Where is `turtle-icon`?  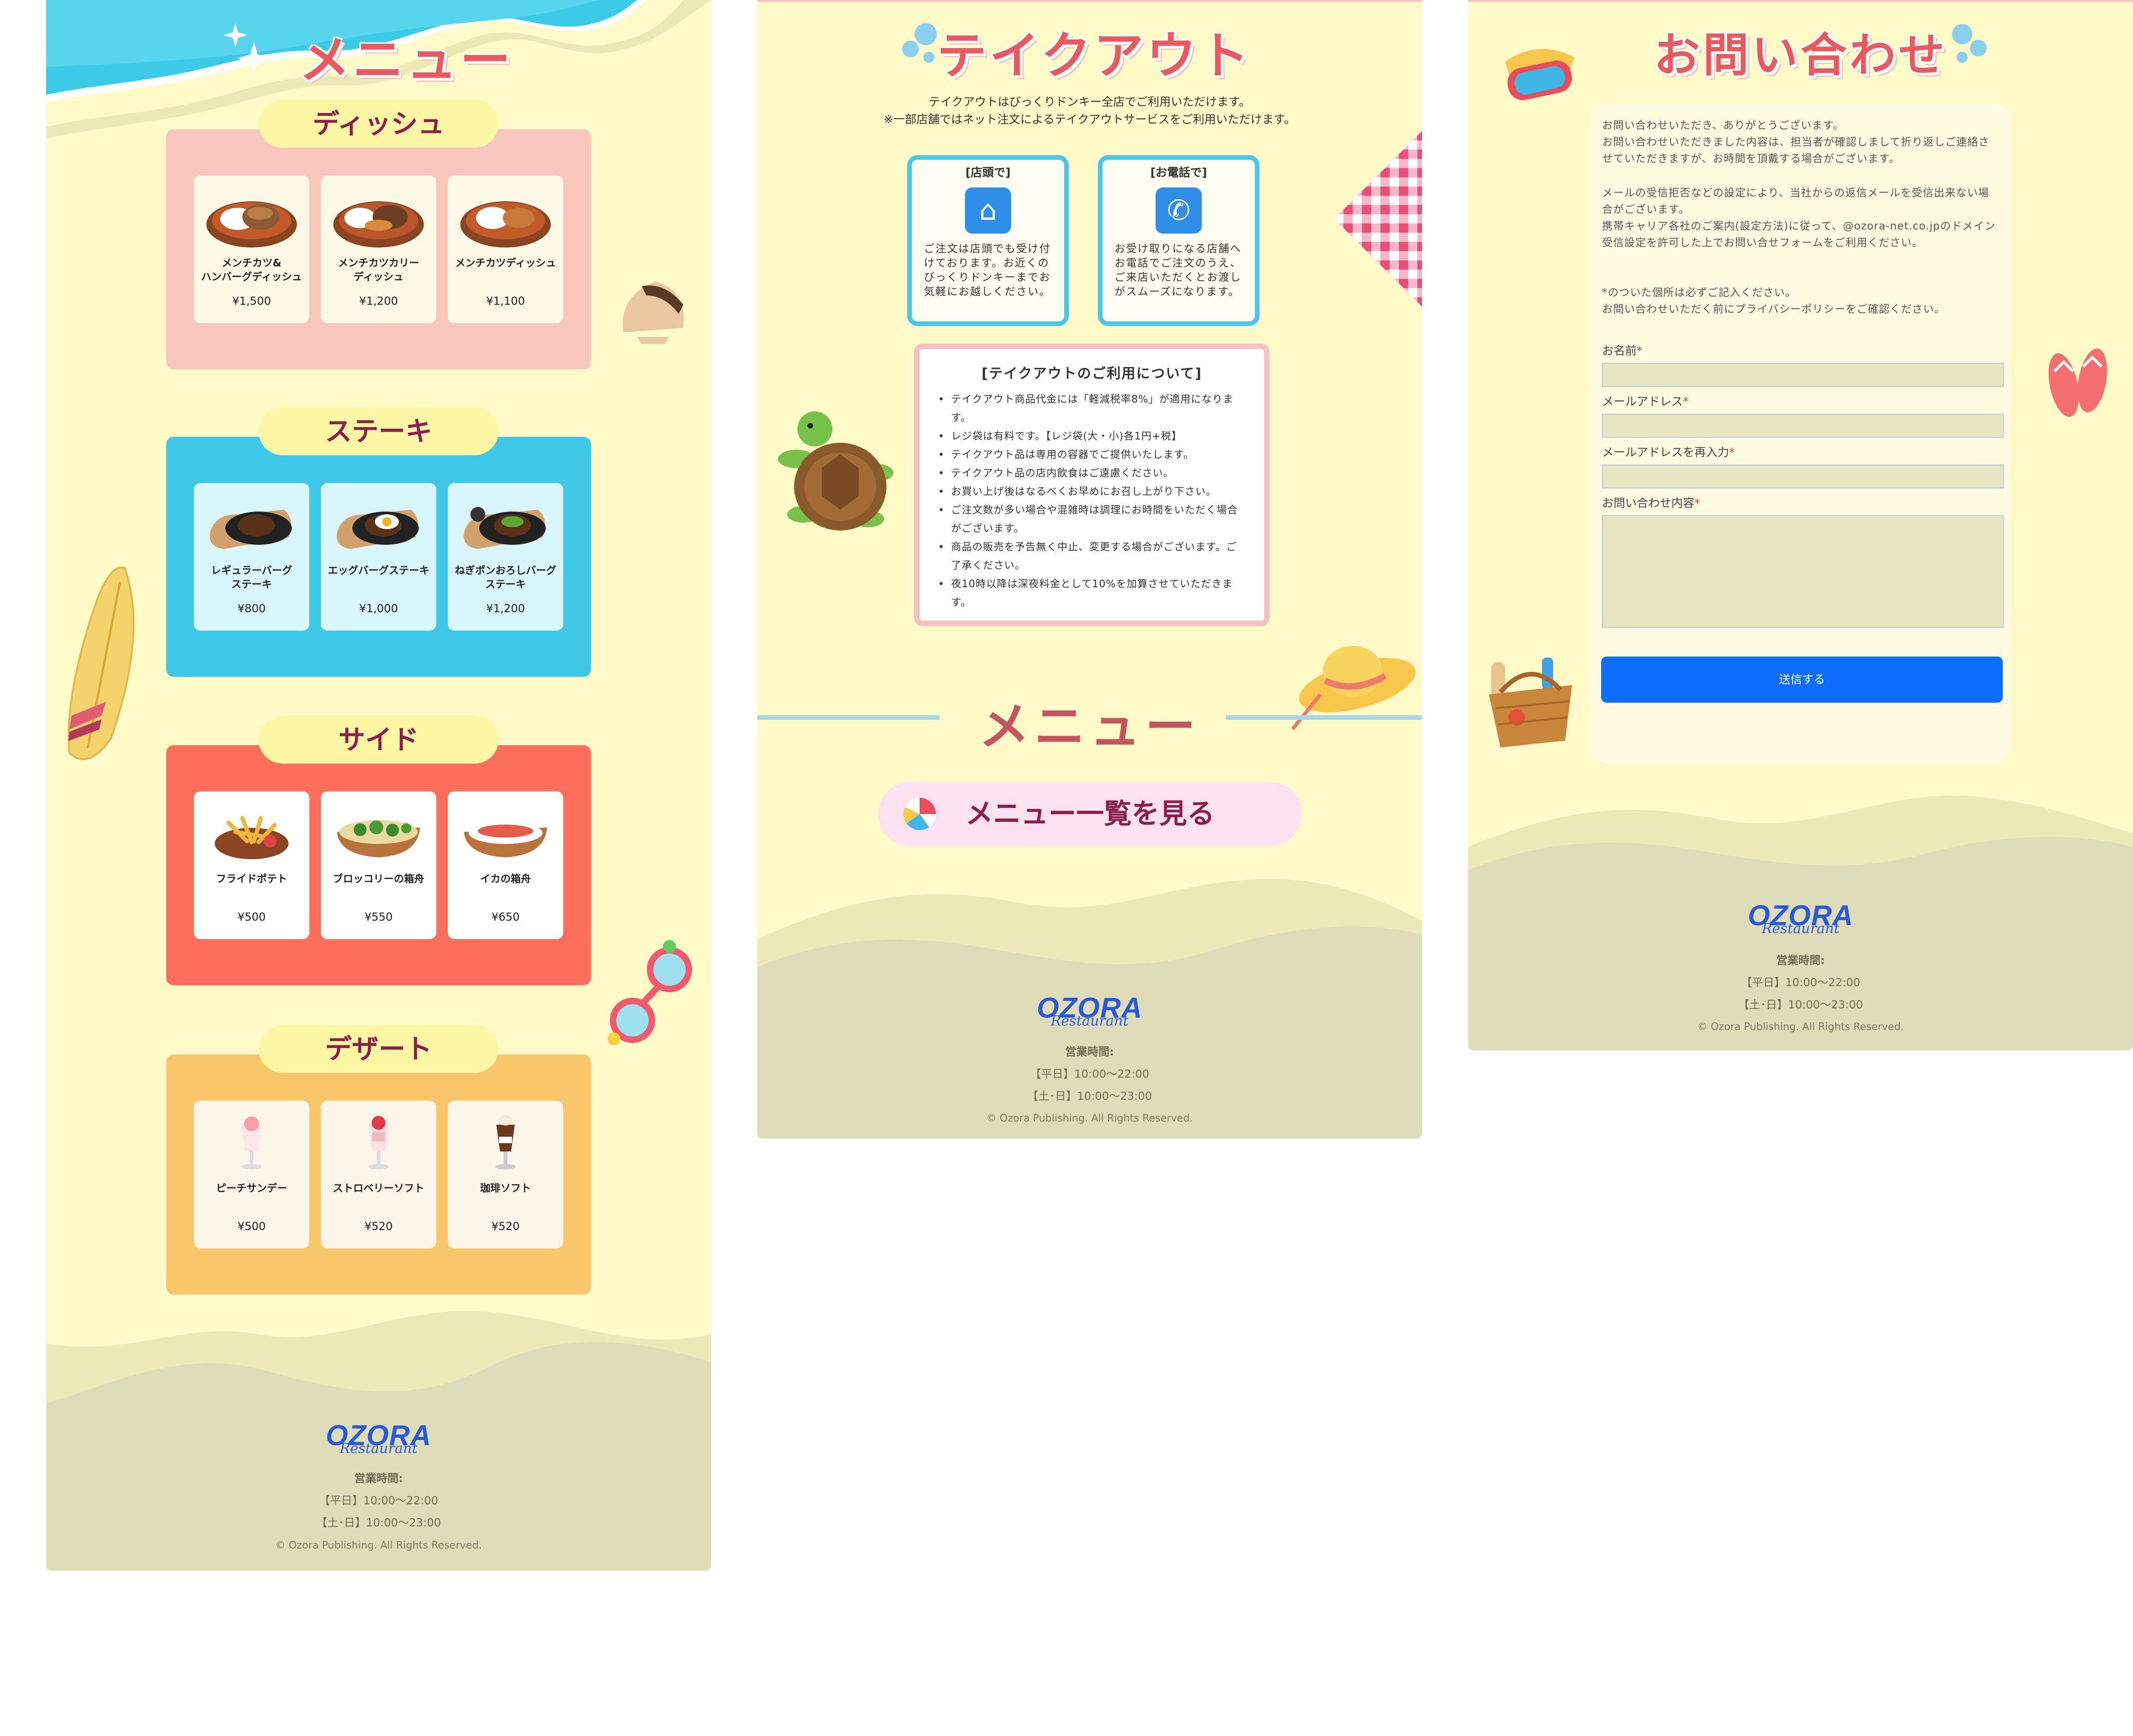 turtle-icon is located at coordinates (835, 471).